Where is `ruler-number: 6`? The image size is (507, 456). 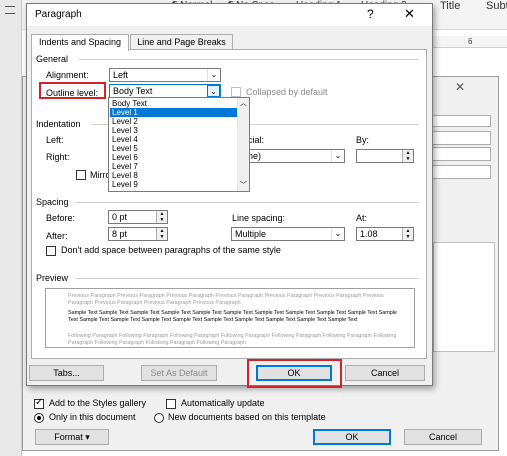 ruler-number: 6 is located at coordinates (470, 41).